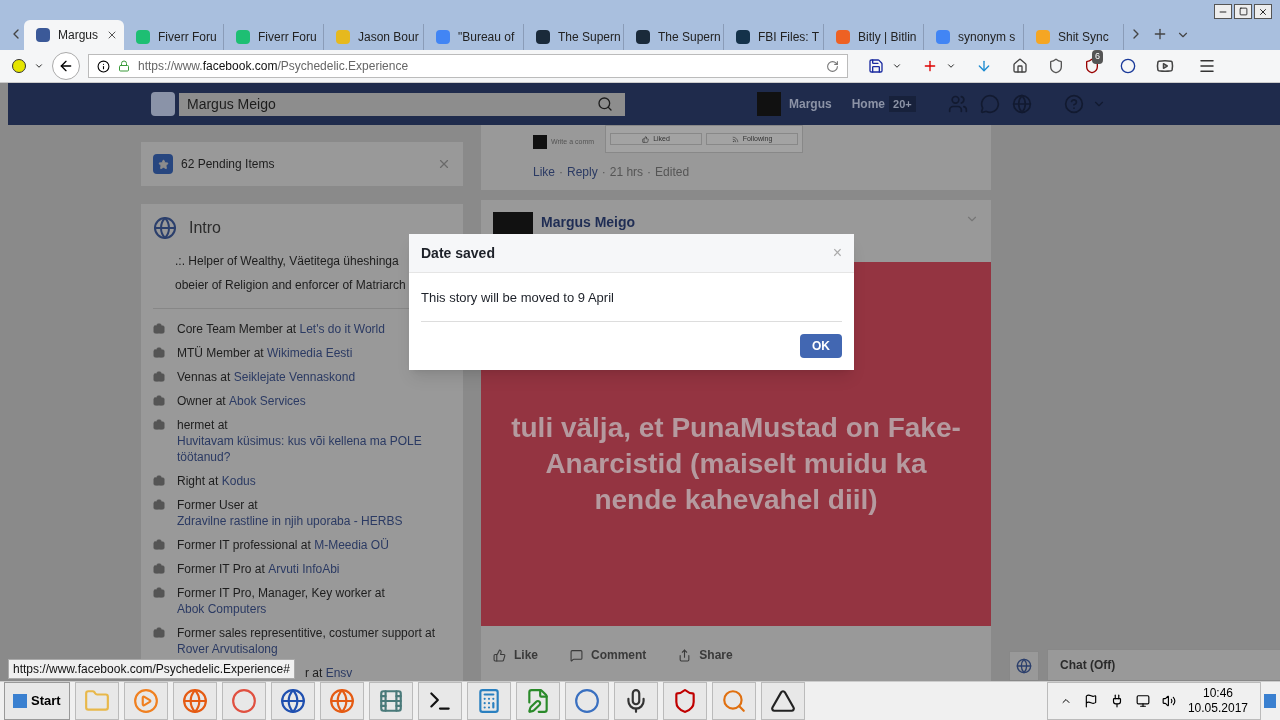 The image size is (1280, 720). What do you see at coordinates (1160, 34) in the screenshot?
I see `new-tab-icon` at bounding box center [1160, 34].